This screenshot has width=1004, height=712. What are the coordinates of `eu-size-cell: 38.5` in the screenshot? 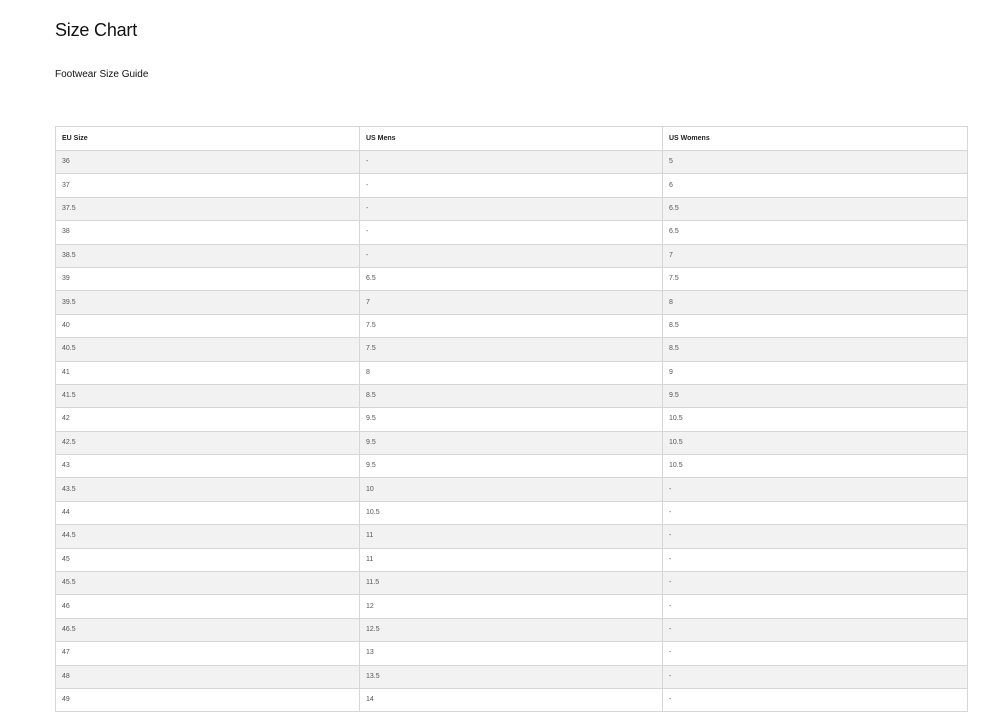 It's located at (207, 255).